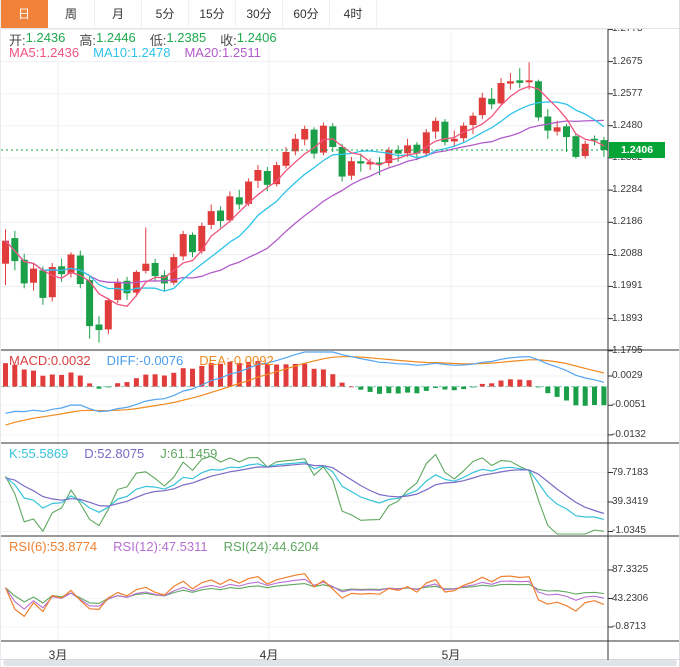 Image resolution: width=680 pixels, height=667 pixels. I want to click on rsi-tick-label: 87.3325, so click(630, 569).